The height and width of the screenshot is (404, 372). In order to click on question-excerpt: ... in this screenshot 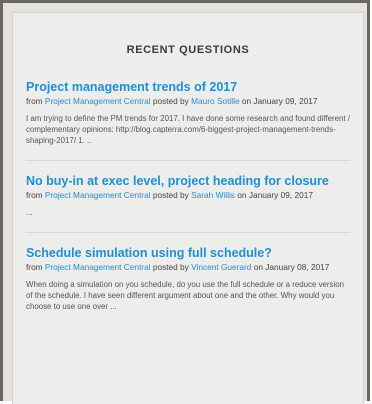, I will do `click(29, 212)`.